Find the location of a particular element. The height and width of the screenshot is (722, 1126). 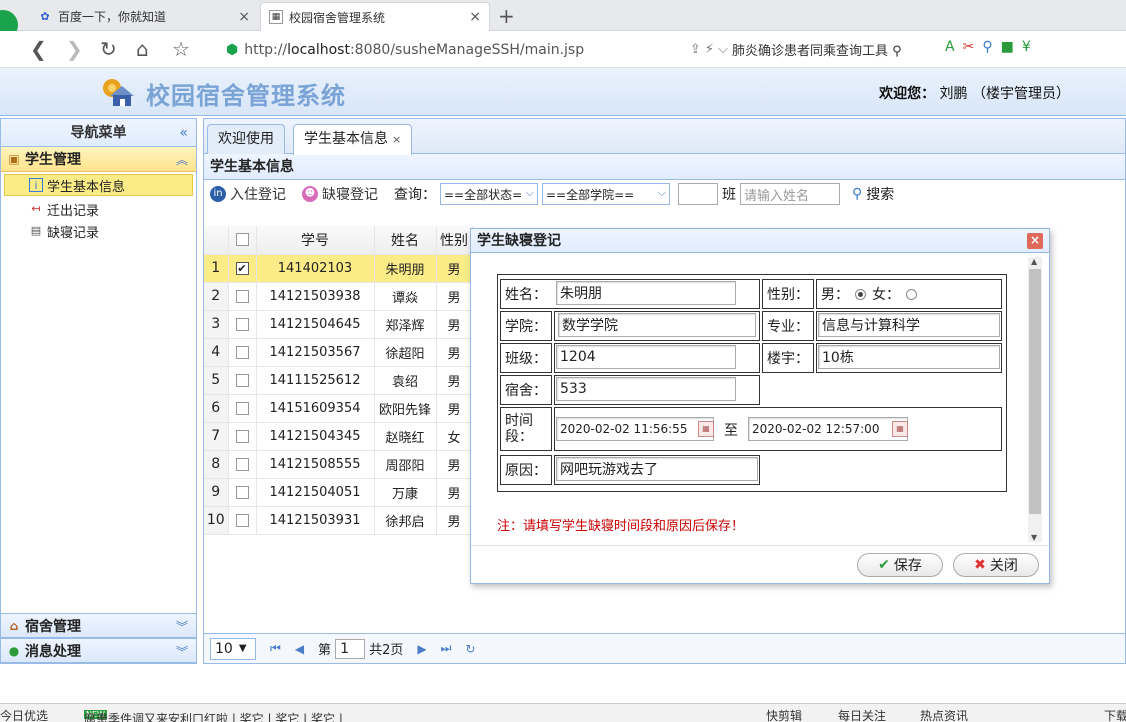

sidebar-item-moveout: ↤ 迁出记录 is located at coordinates (98, 209).